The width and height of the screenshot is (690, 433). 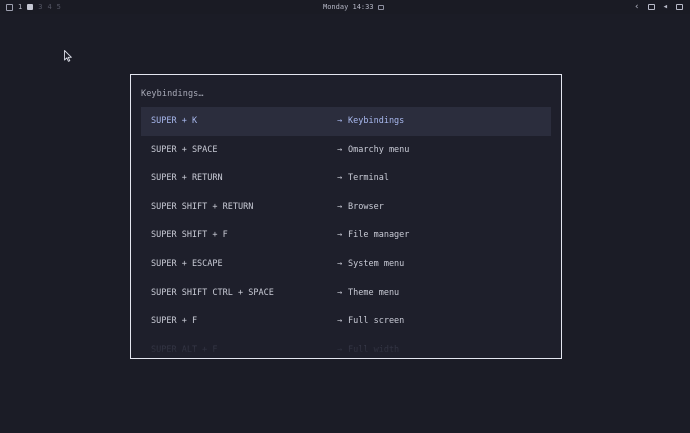 What do you see at coordinates (346, 121) in the screenshot?
I see `list-item: SUPER + K → Keybindings` at bounding box center [346, 121].